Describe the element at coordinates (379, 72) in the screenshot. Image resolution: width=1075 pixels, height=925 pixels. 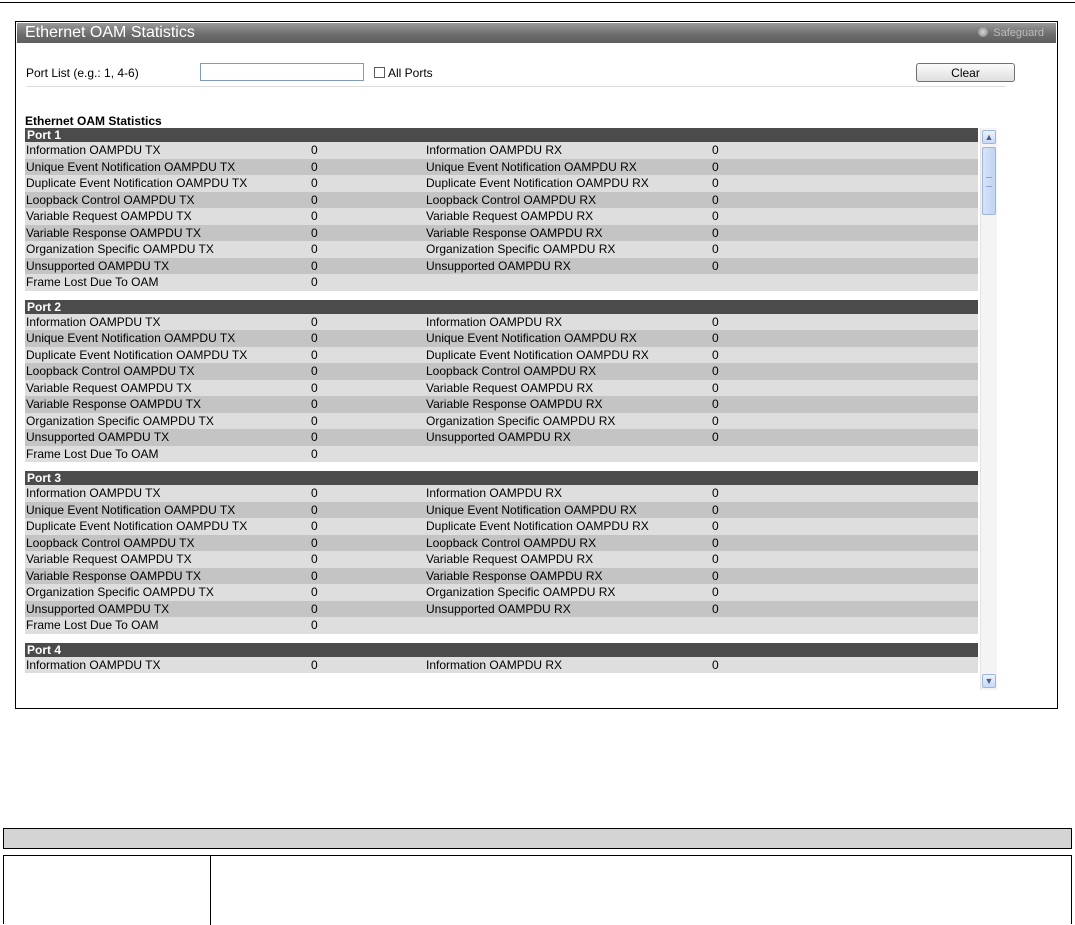
I see `all-ports-checkbox` at that location.